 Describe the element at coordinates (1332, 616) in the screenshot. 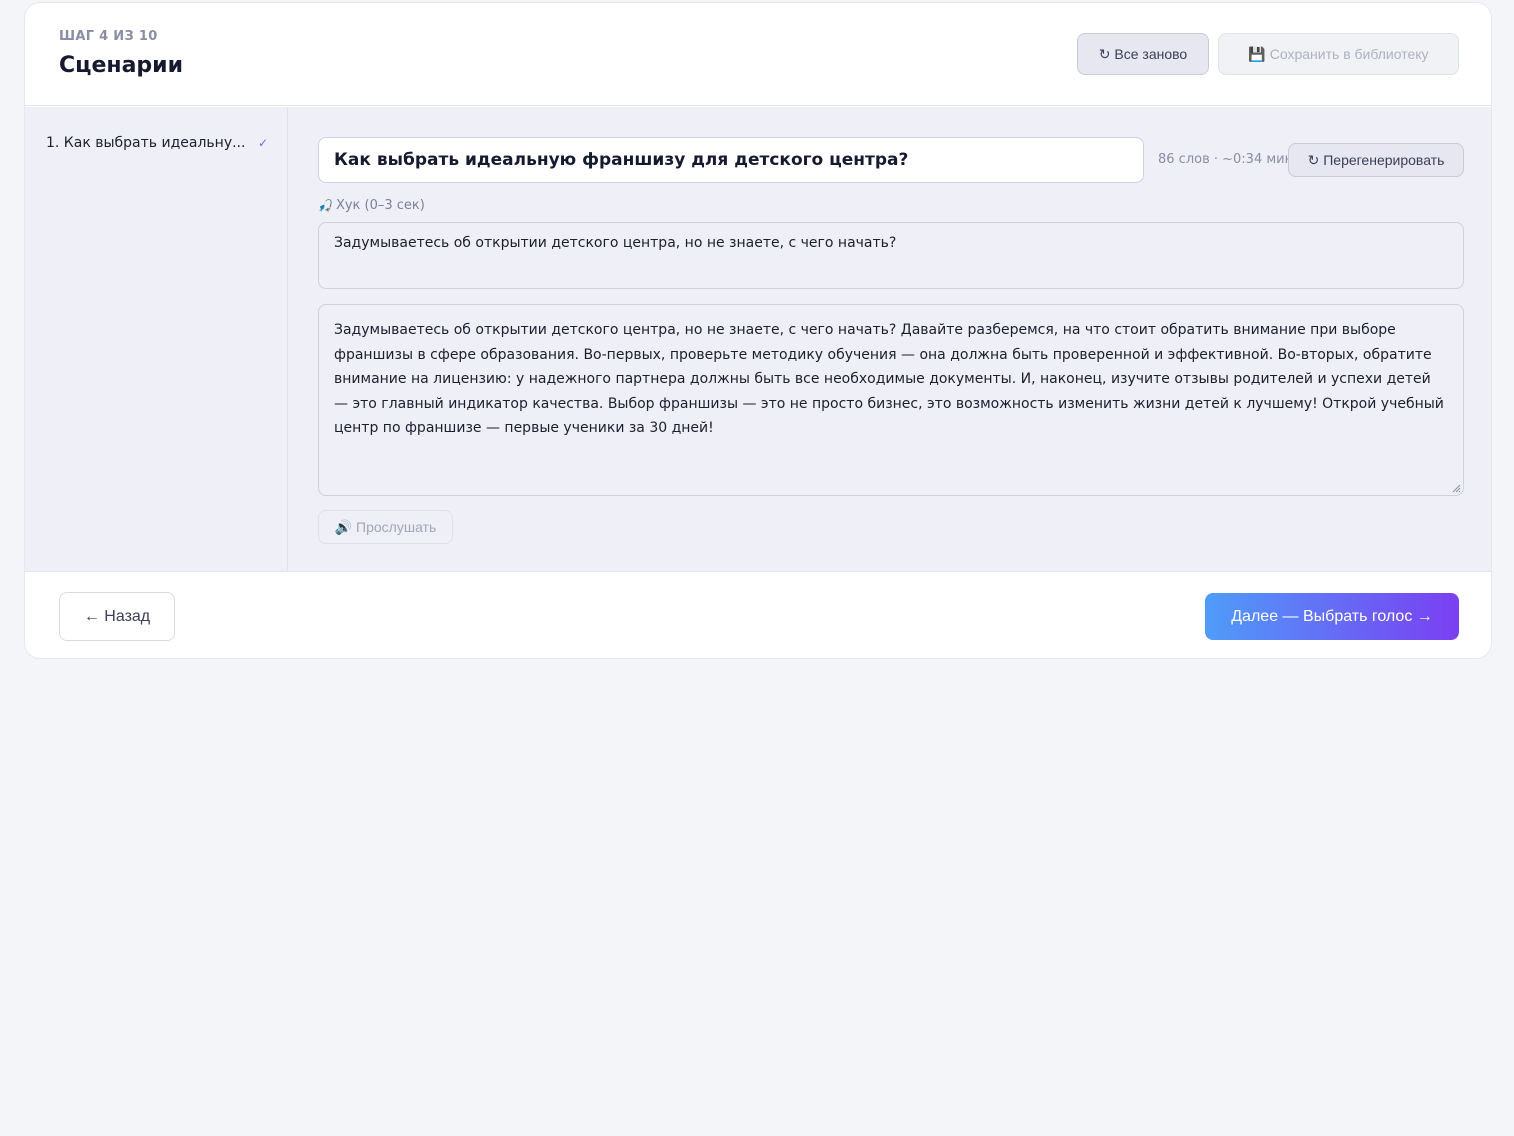

I see `next-choose-voice-button: Далее — Выбрать голос →` at that location.